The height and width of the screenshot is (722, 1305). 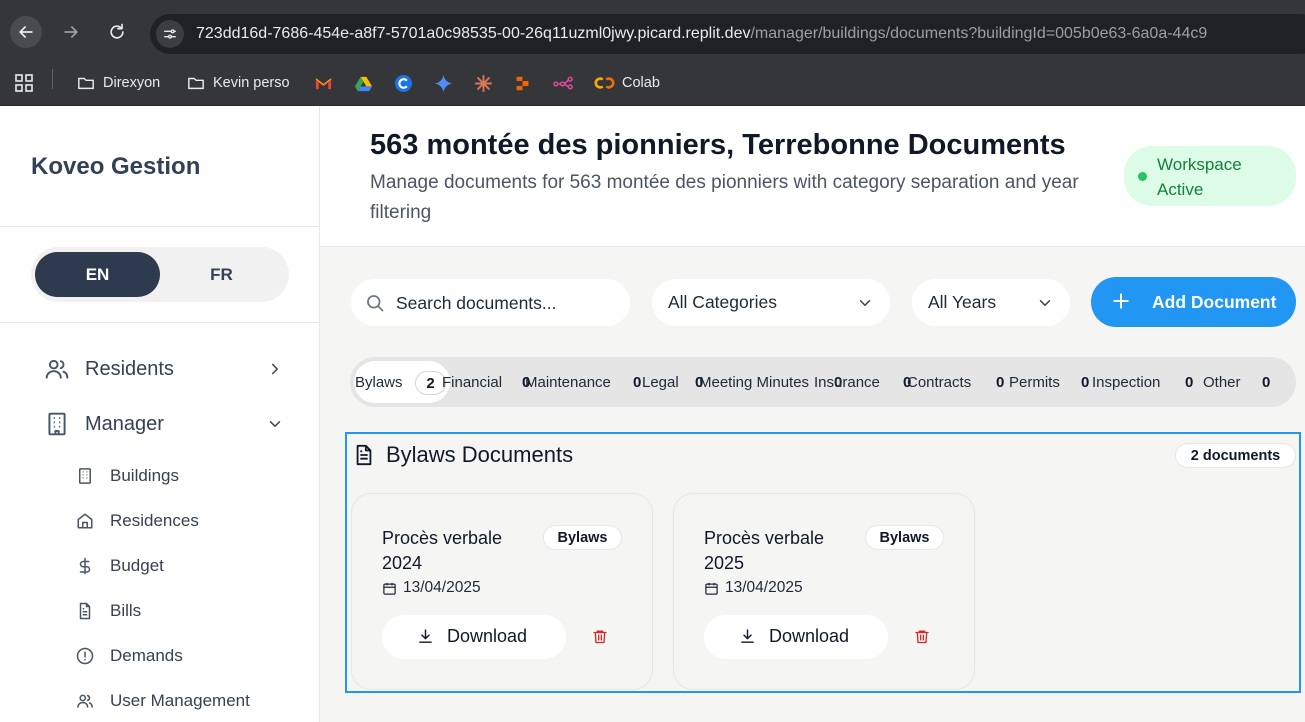 What do you see at coordinates (1126, 382) in the screenshot?
I see `tab-inspection: Inspection` at bounding box center [1126, 382].